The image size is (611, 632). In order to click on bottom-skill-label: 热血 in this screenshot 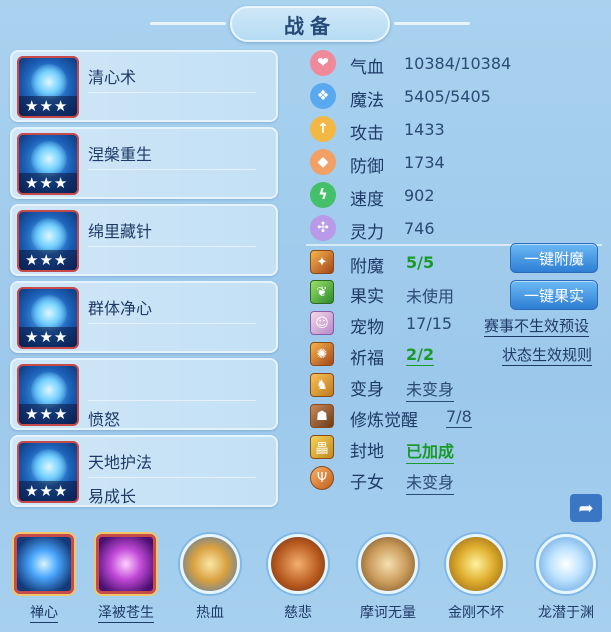, I will do `click(210, 613)`.